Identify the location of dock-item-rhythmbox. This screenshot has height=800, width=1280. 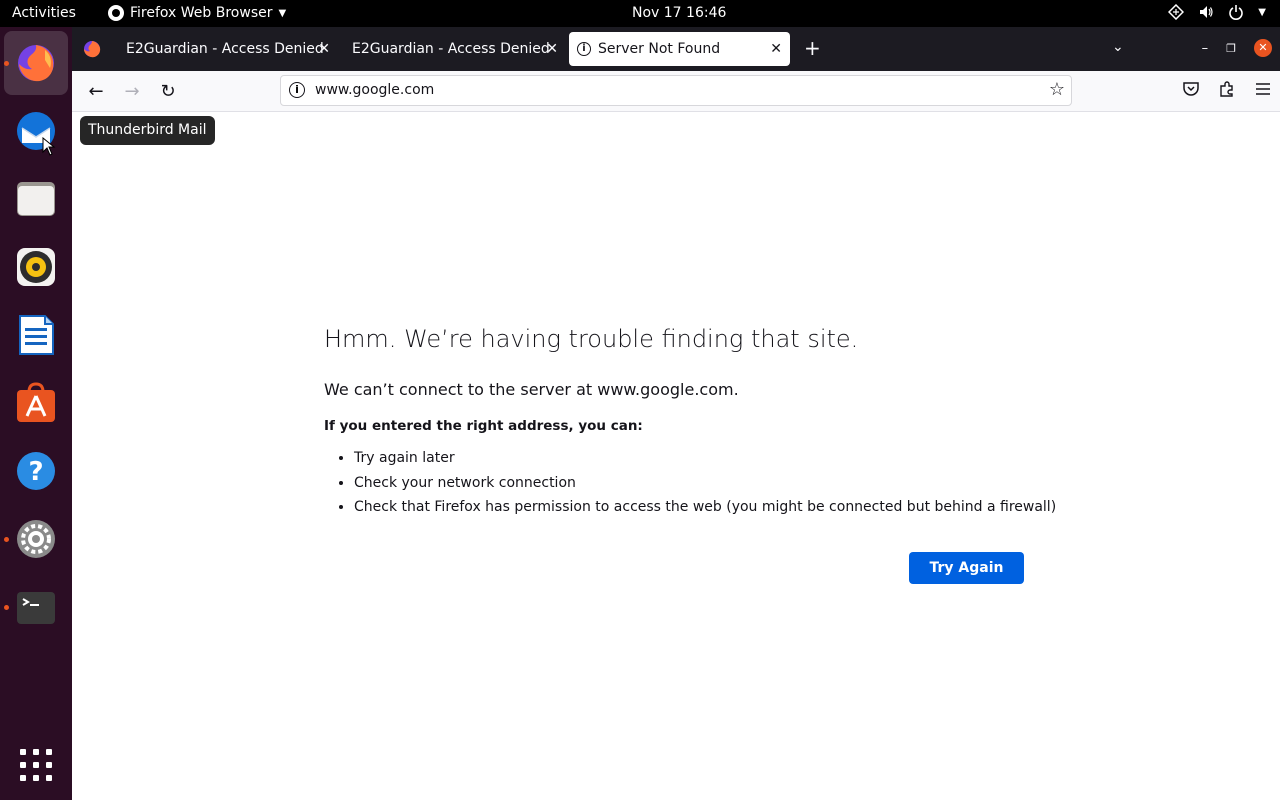
(36, 267).